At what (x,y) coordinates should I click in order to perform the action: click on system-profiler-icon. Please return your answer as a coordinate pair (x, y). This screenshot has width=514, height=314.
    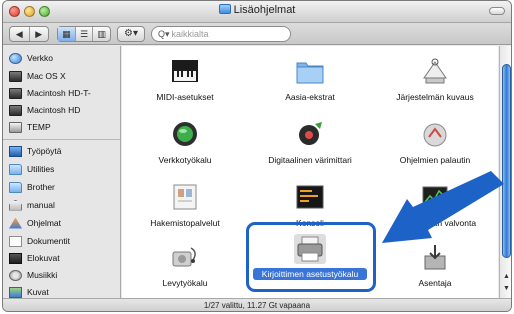
    Looking at the image, I should click on (435, 71).